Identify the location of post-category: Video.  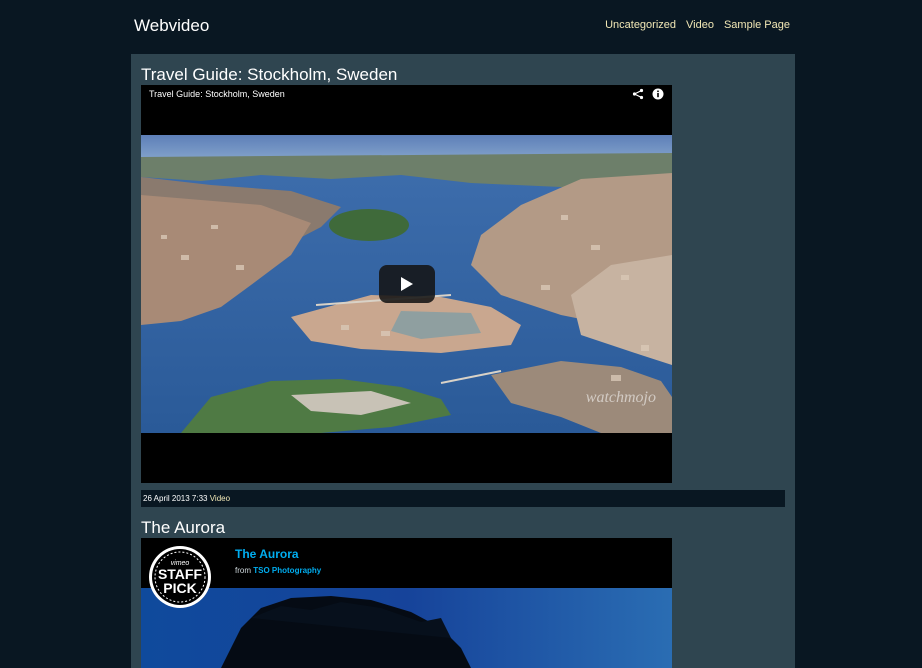
(220, 498).